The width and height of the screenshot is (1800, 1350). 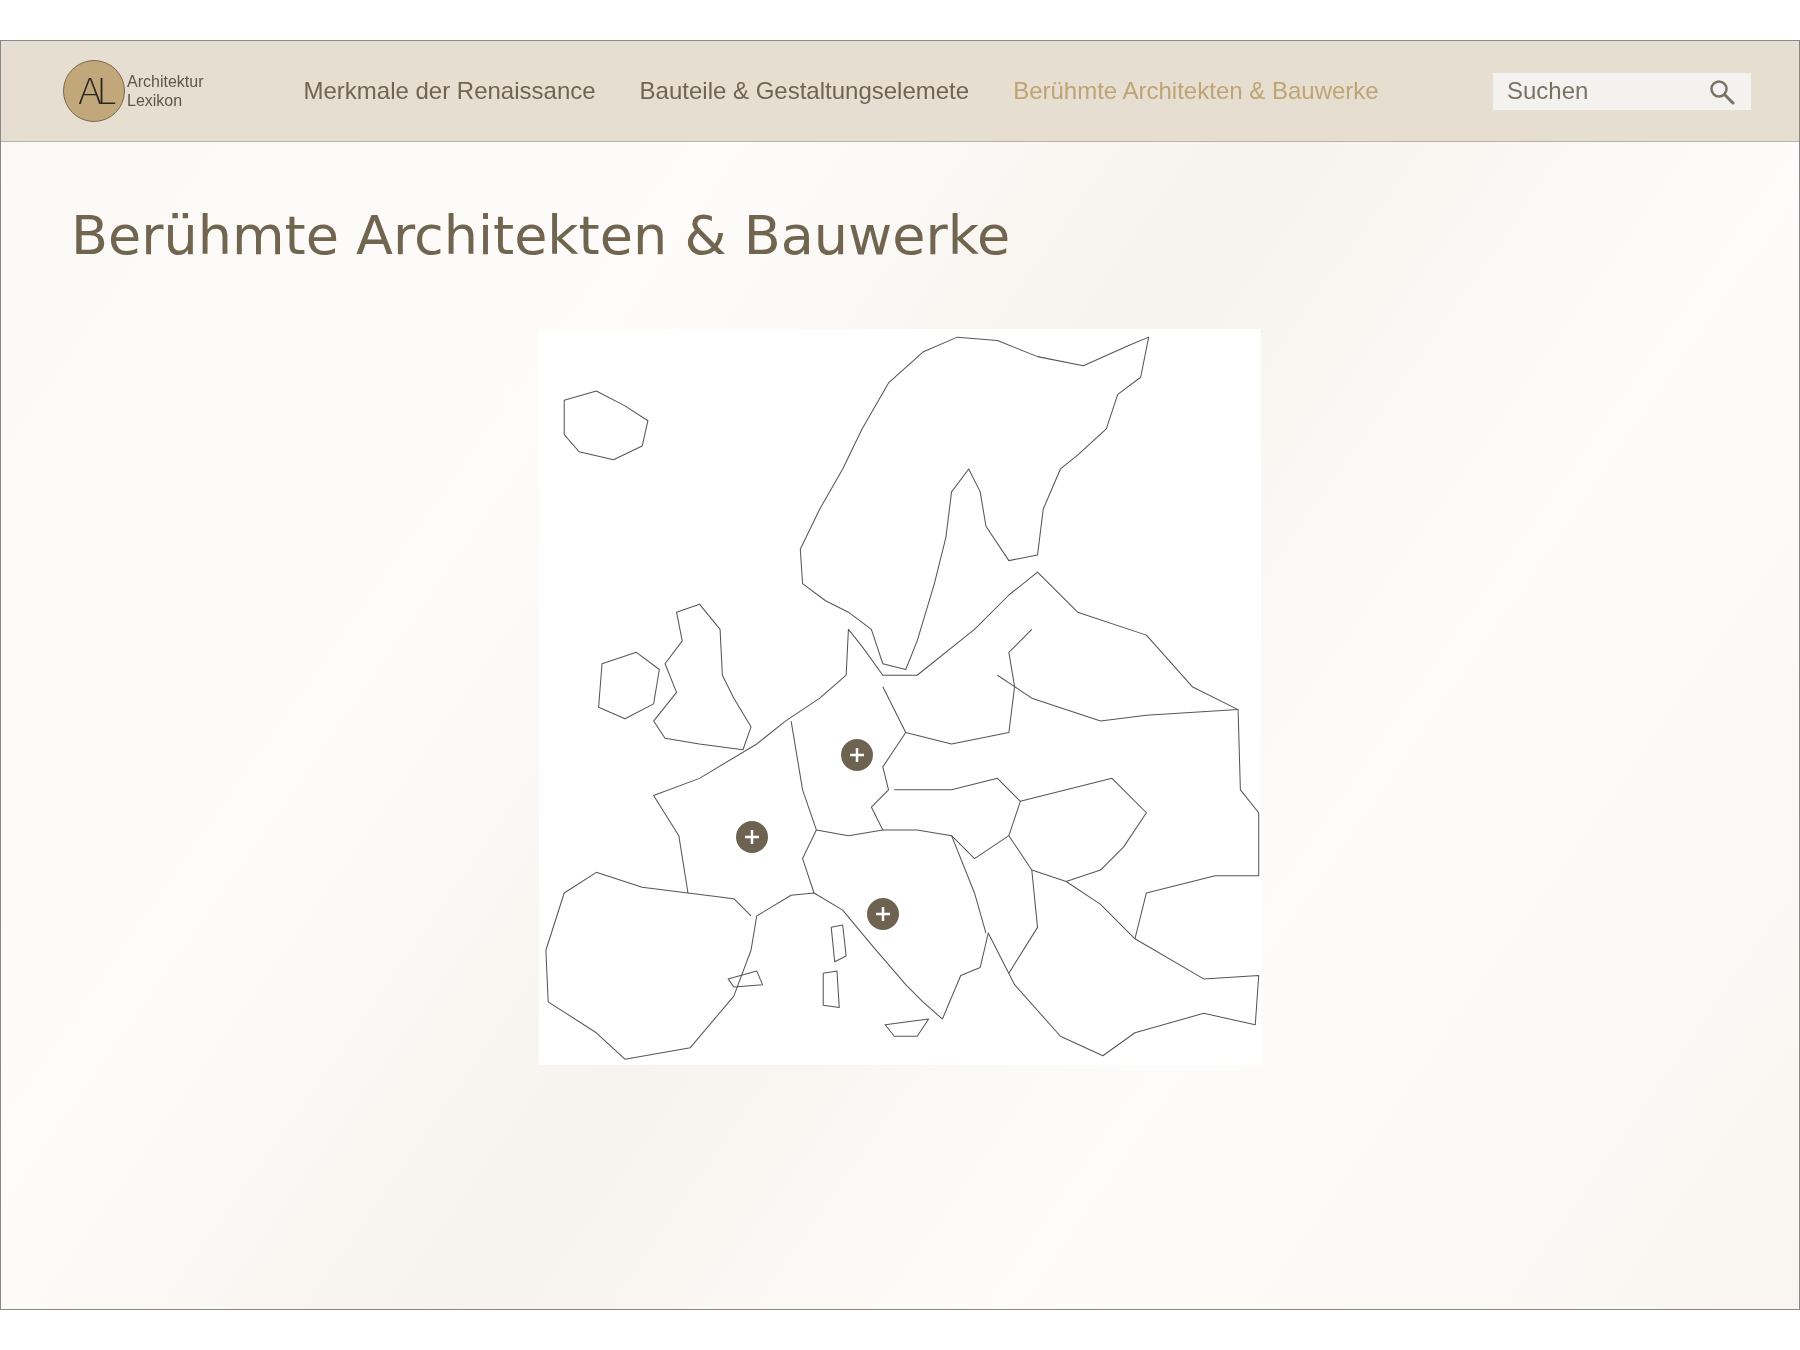 What do you see at coordinates (165, 91) in the screenshot?
I see `logo-text: Architektur Lexikon` at bounding box center [165, 91].